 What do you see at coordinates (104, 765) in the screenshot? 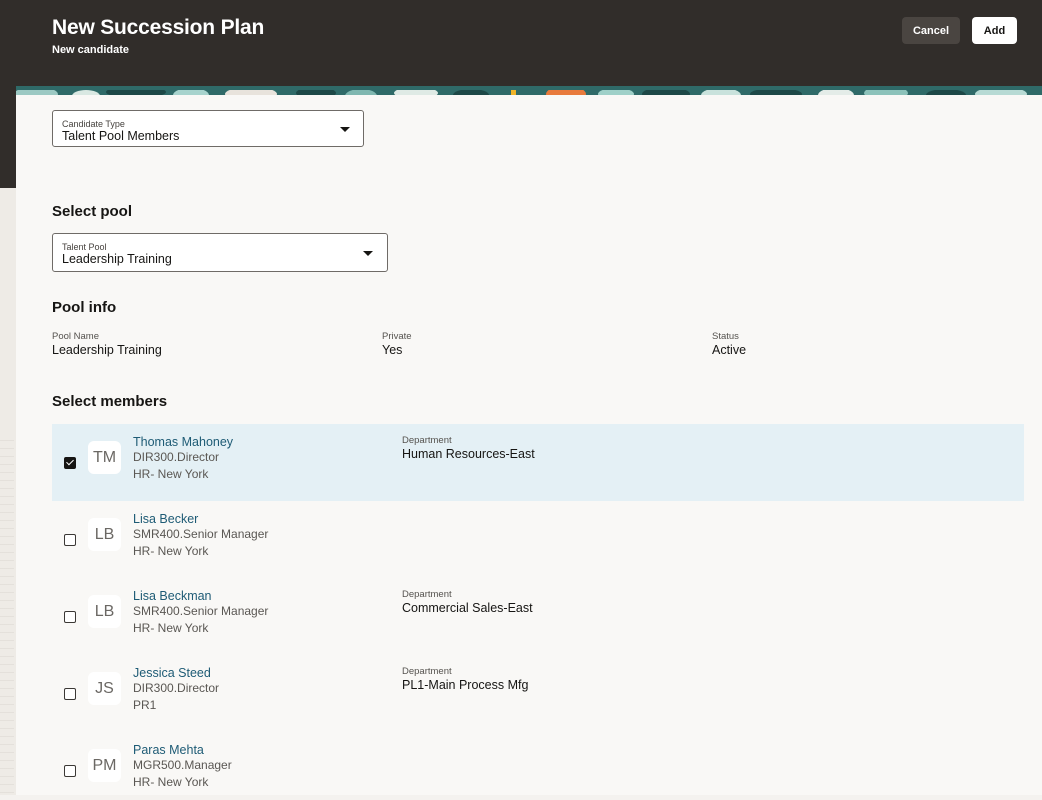
I see `avatar: PM` at bounding box center [104, 765].